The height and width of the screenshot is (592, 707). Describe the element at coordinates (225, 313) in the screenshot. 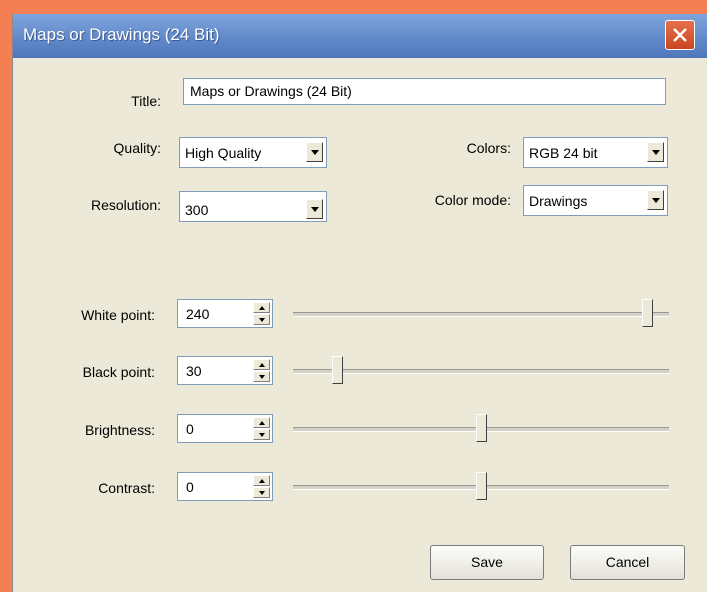

I see `slider-value-spinner: 240` at that location.